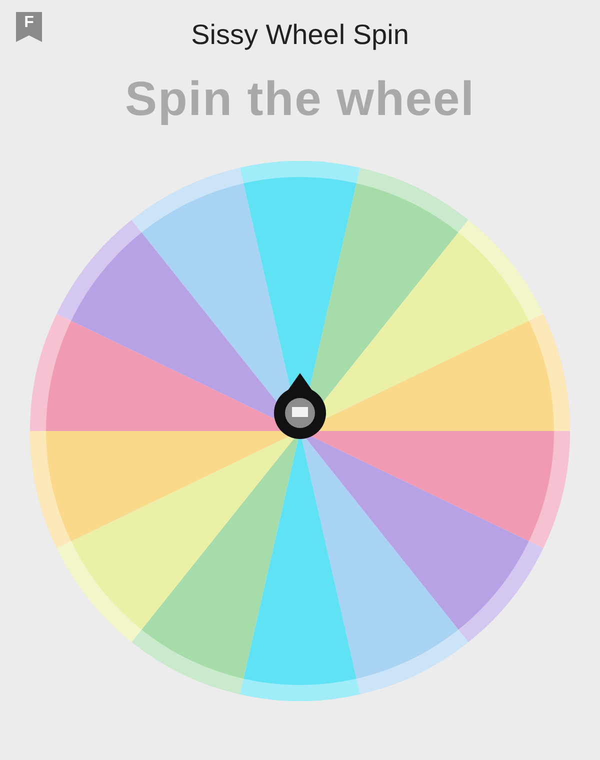  Describe the element at coordinates (300, 406) in the screenshot. I see `wheel-hub-icon` at that location.